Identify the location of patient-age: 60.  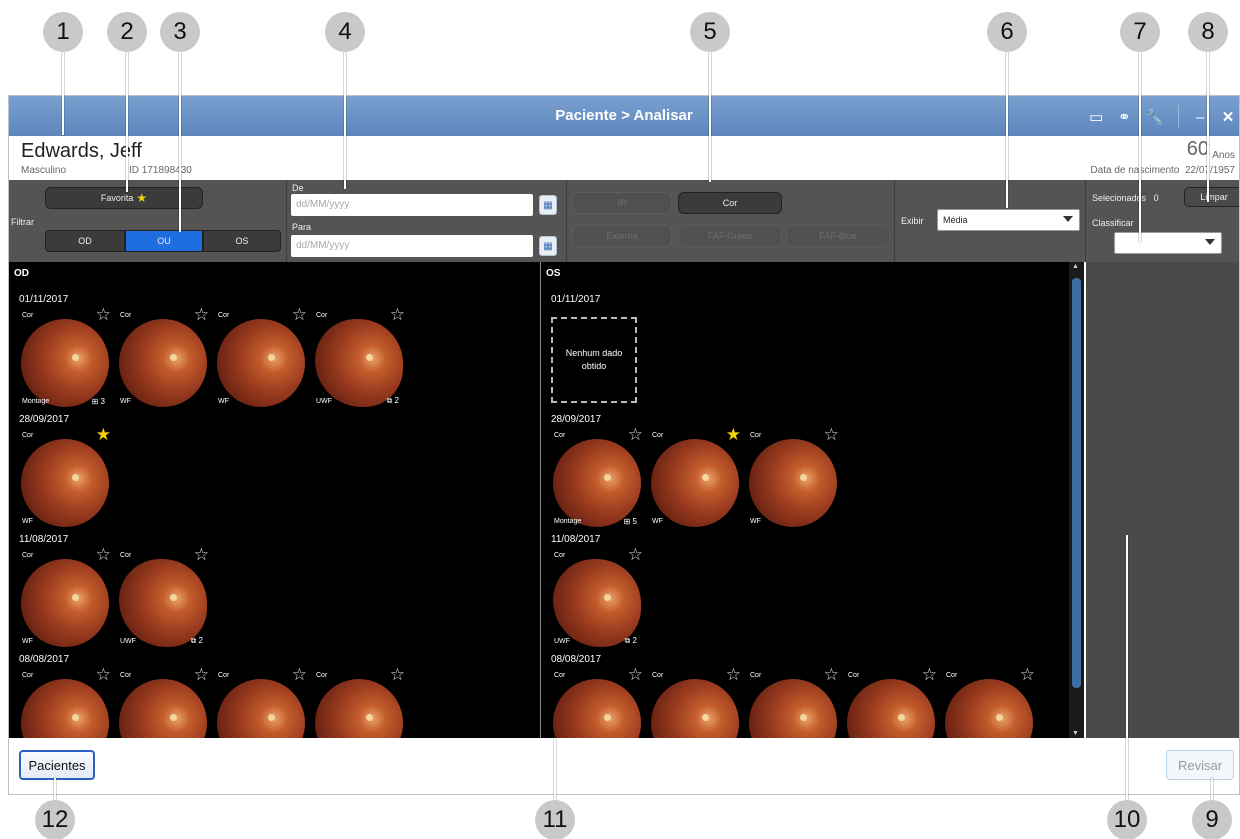
(1197, 149).